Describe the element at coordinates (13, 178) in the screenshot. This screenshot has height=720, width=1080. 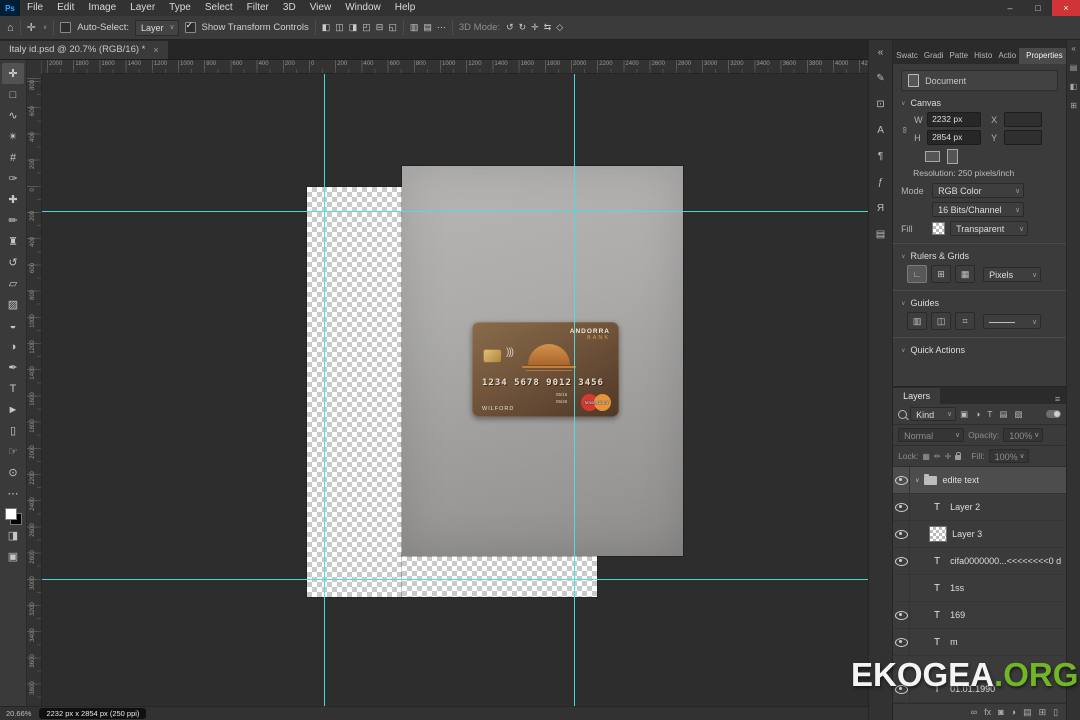
I see `eyedropper-tool: ✑` at that location.